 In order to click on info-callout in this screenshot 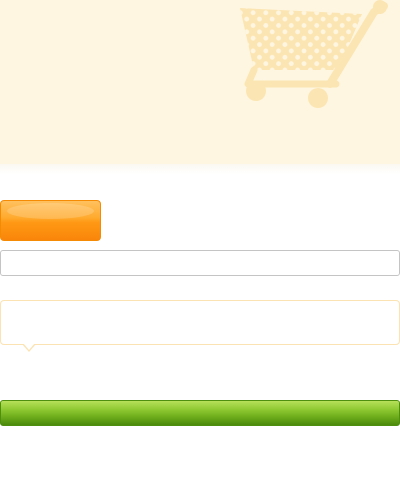, I will do `click(200, 322)`.